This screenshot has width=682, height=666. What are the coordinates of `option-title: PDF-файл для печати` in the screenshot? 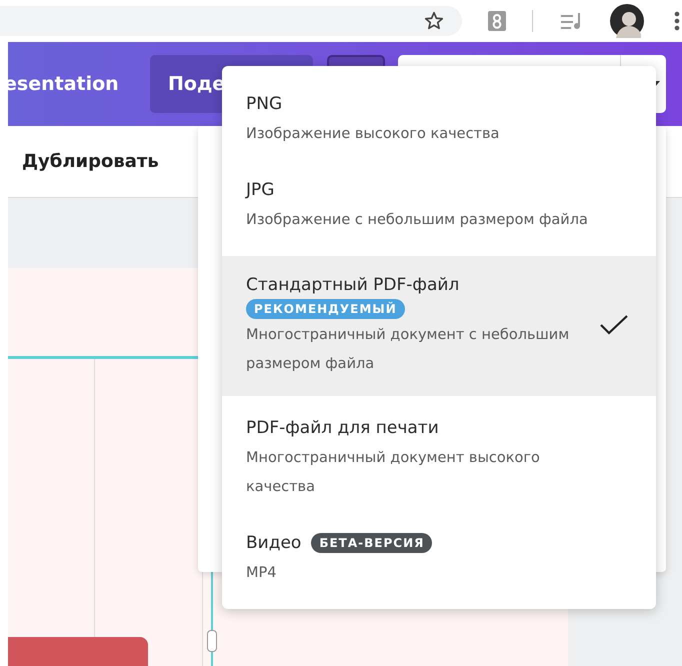 It's located at (342, 428).